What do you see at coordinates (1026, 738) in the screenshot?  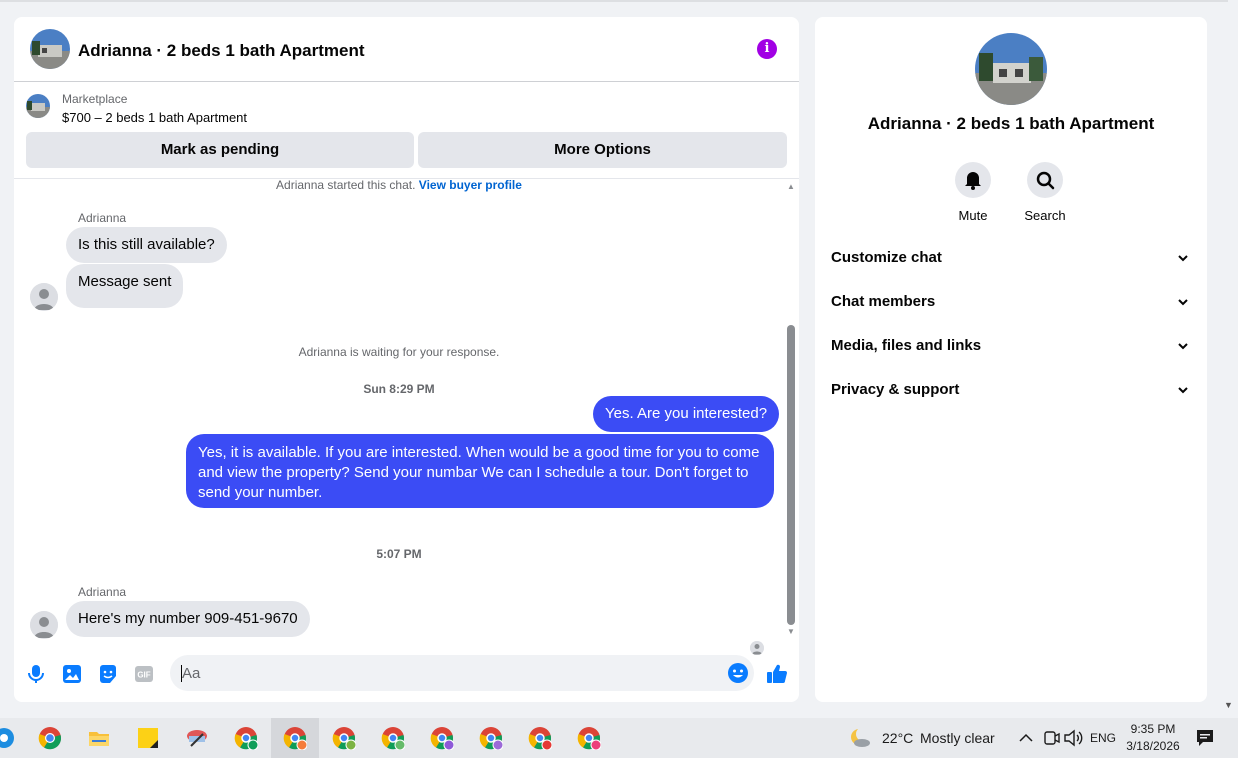 I see `chevron-up-icon` at bounding box center [1026, 738].